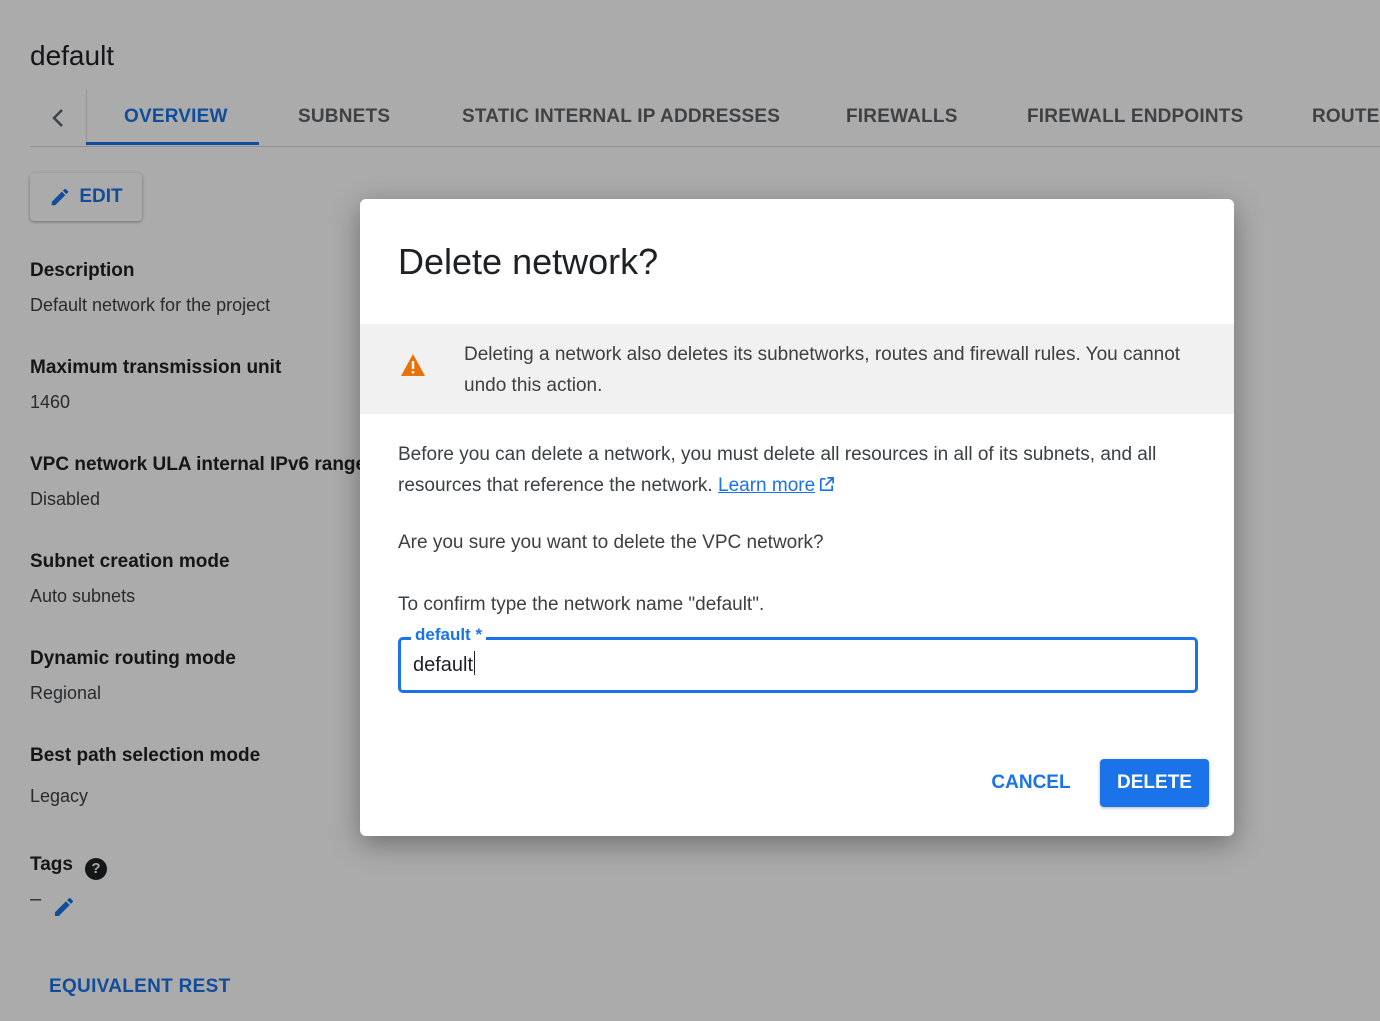 The width and height of the screenshot is (1380, 1021). I want to click on learn-more-link: Learn more, so click(766, 485).